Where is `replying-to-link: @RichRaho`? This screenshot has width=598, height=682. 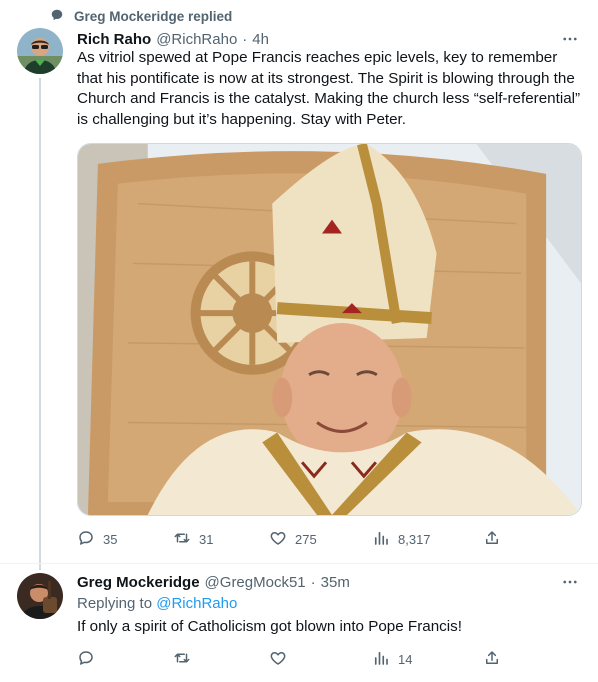
replying-to-link: @RichRaho is located at coordinates (196, 603).